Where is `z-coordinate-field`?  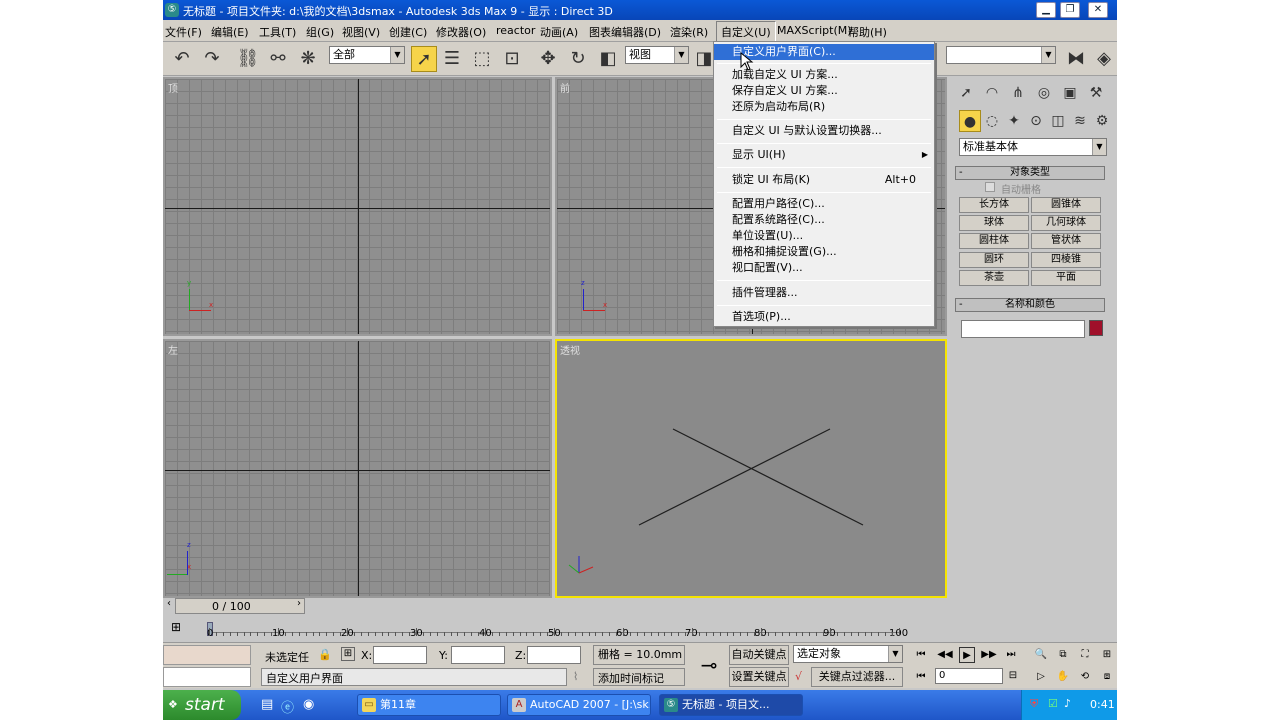 z-coordinate-field is located at coordinates (554, 655).